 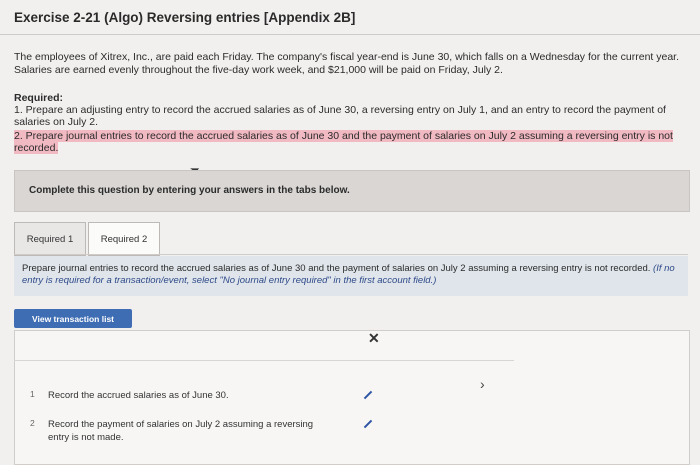 I want to click on title-divider, so click(x=350, y=34).